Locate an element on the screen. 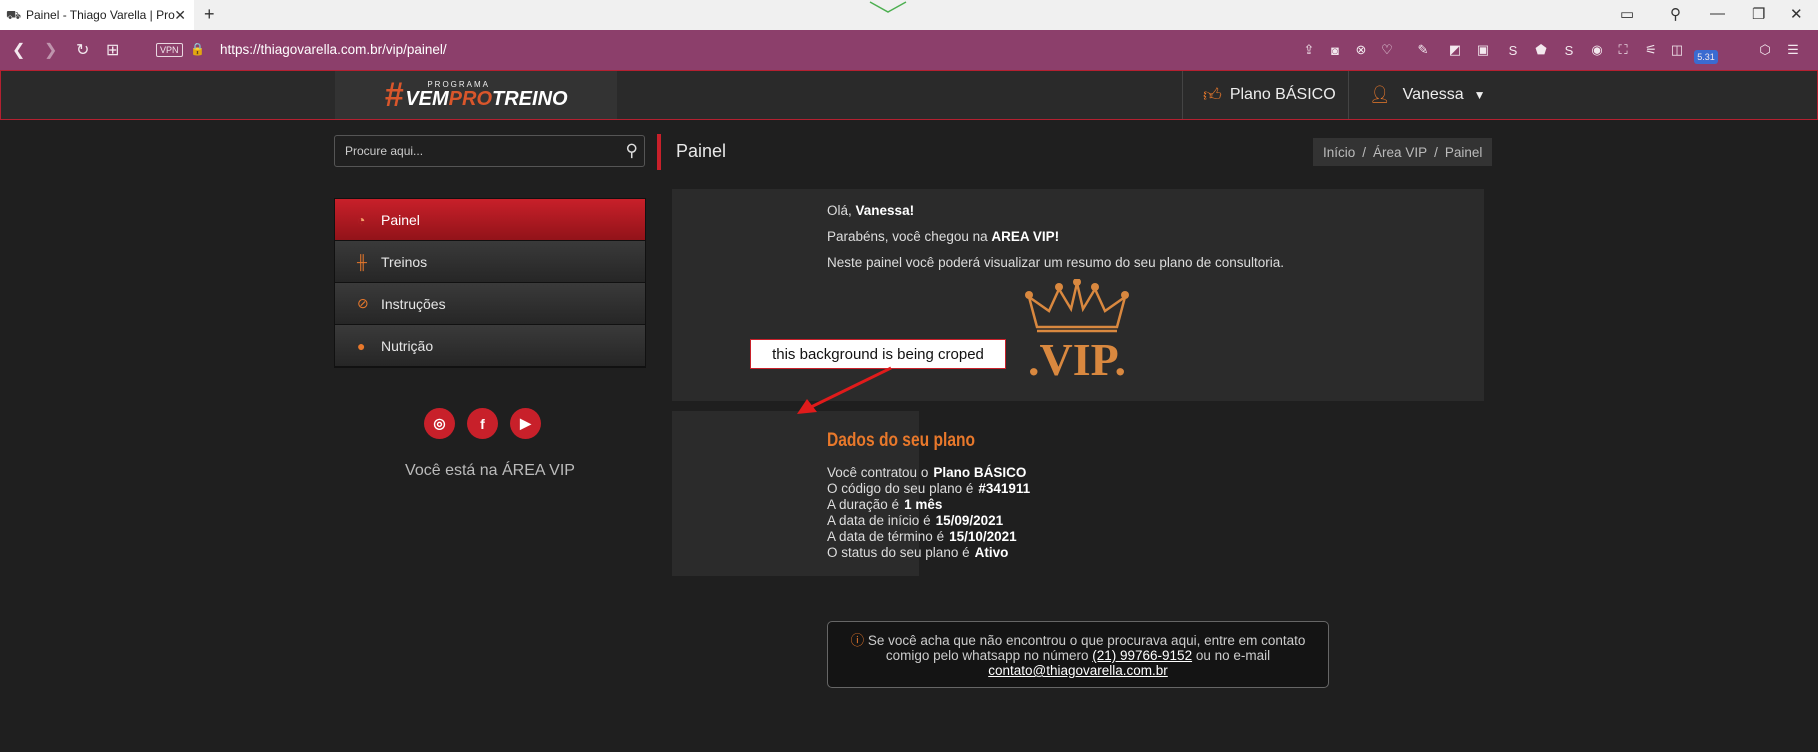  minimize-icon: — is located at coordinates (1717, 13).